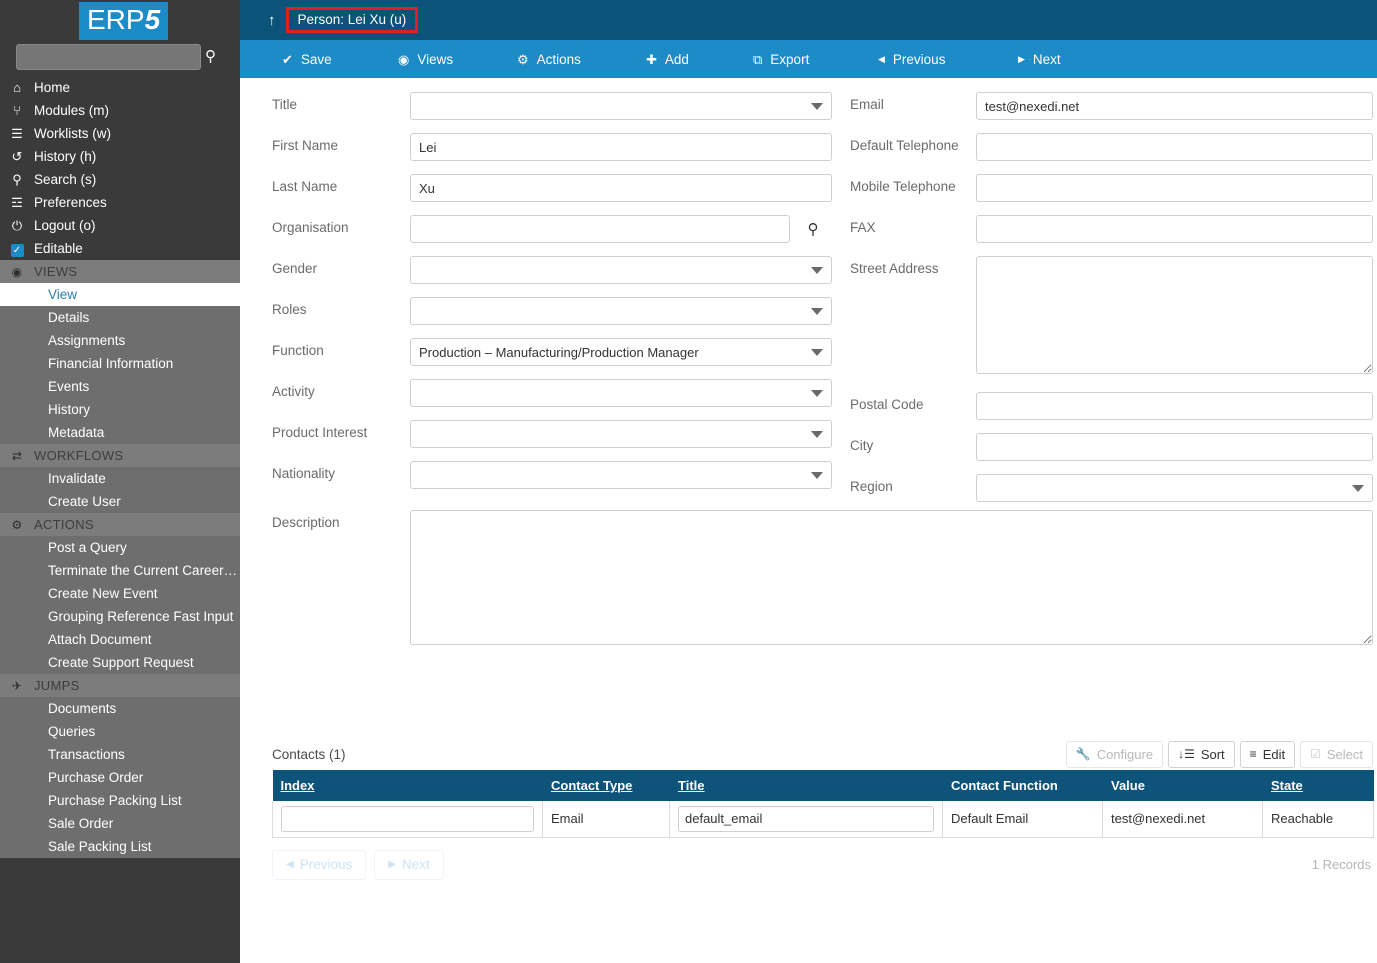  I want to click on sidebar-item-logout-o: ⏻ Logout (o), so click(120, 225).